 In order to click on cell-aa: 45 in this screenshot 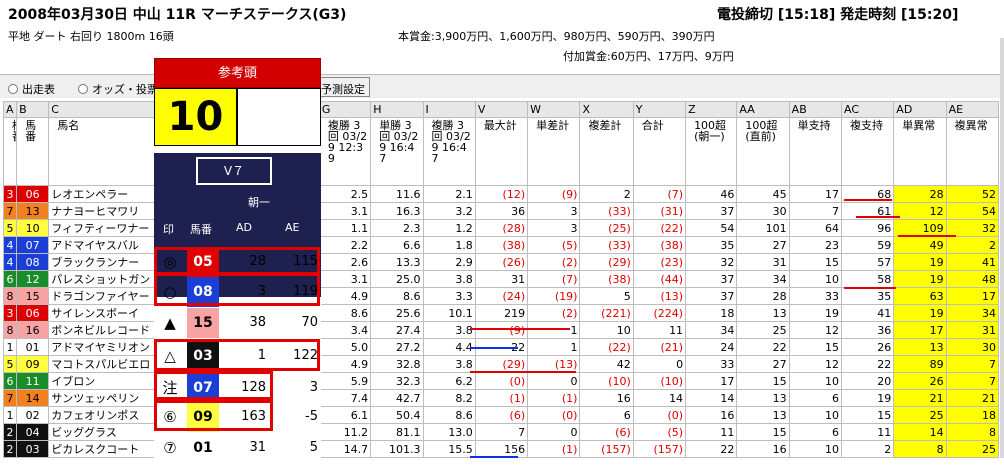, I will do `click(763, 194)`.